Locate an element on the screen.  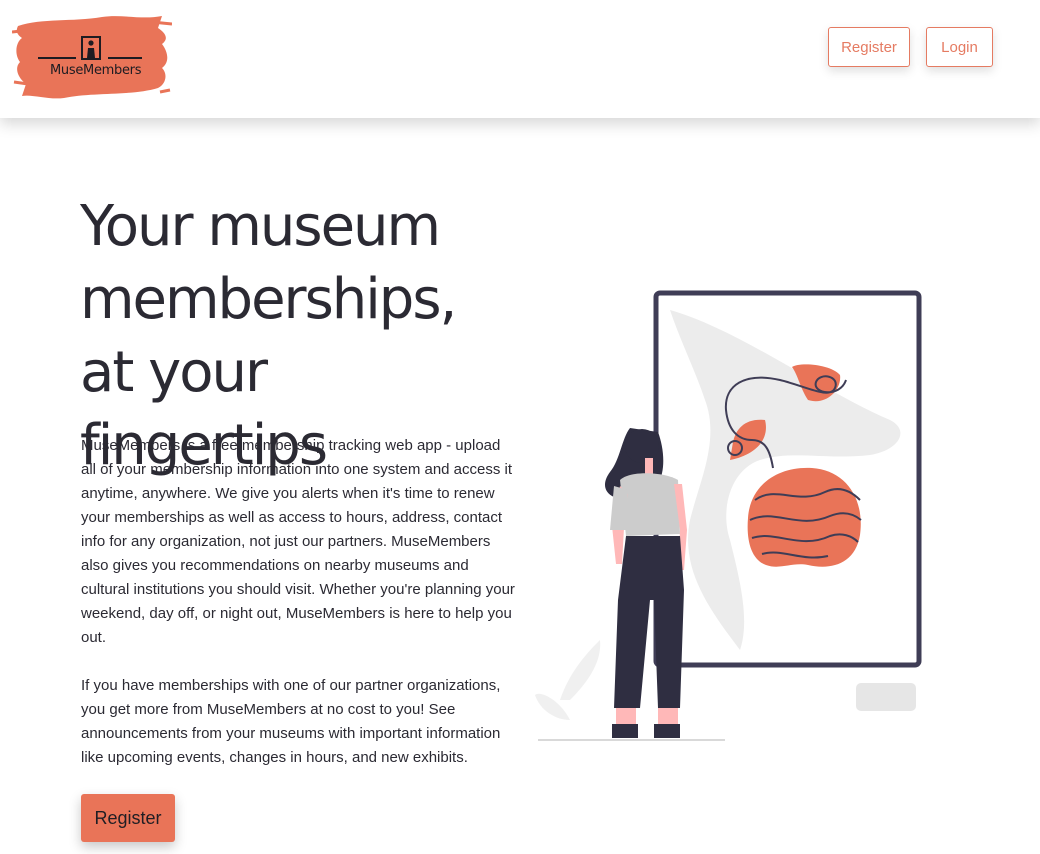
brush-stroke-logo-icon is located at coordinates (92, 57).